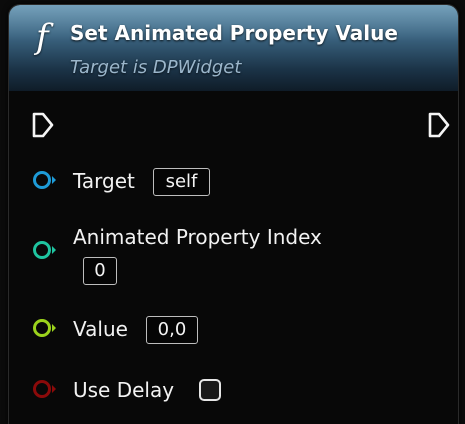  I want to click on exec-output-pin-icon, so click(439, 125).